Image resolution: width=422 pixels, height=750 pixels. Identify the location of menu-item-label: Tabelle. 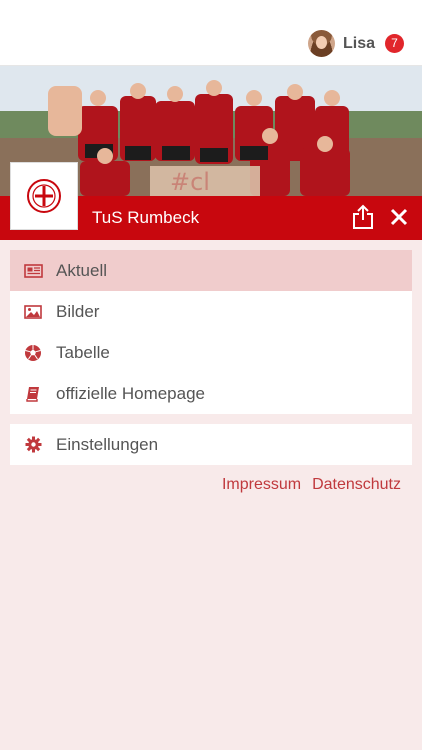
(83, 352).